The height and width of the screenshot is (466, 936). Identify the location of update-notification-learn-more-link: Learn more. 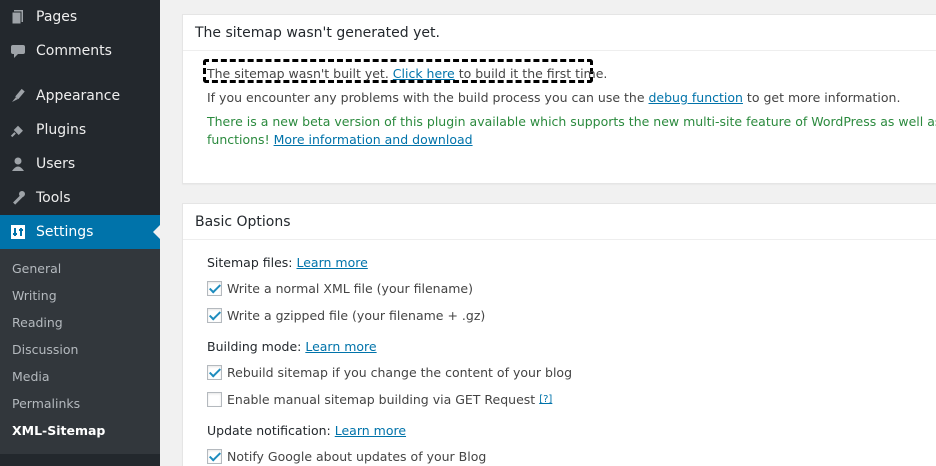
(370, 430).